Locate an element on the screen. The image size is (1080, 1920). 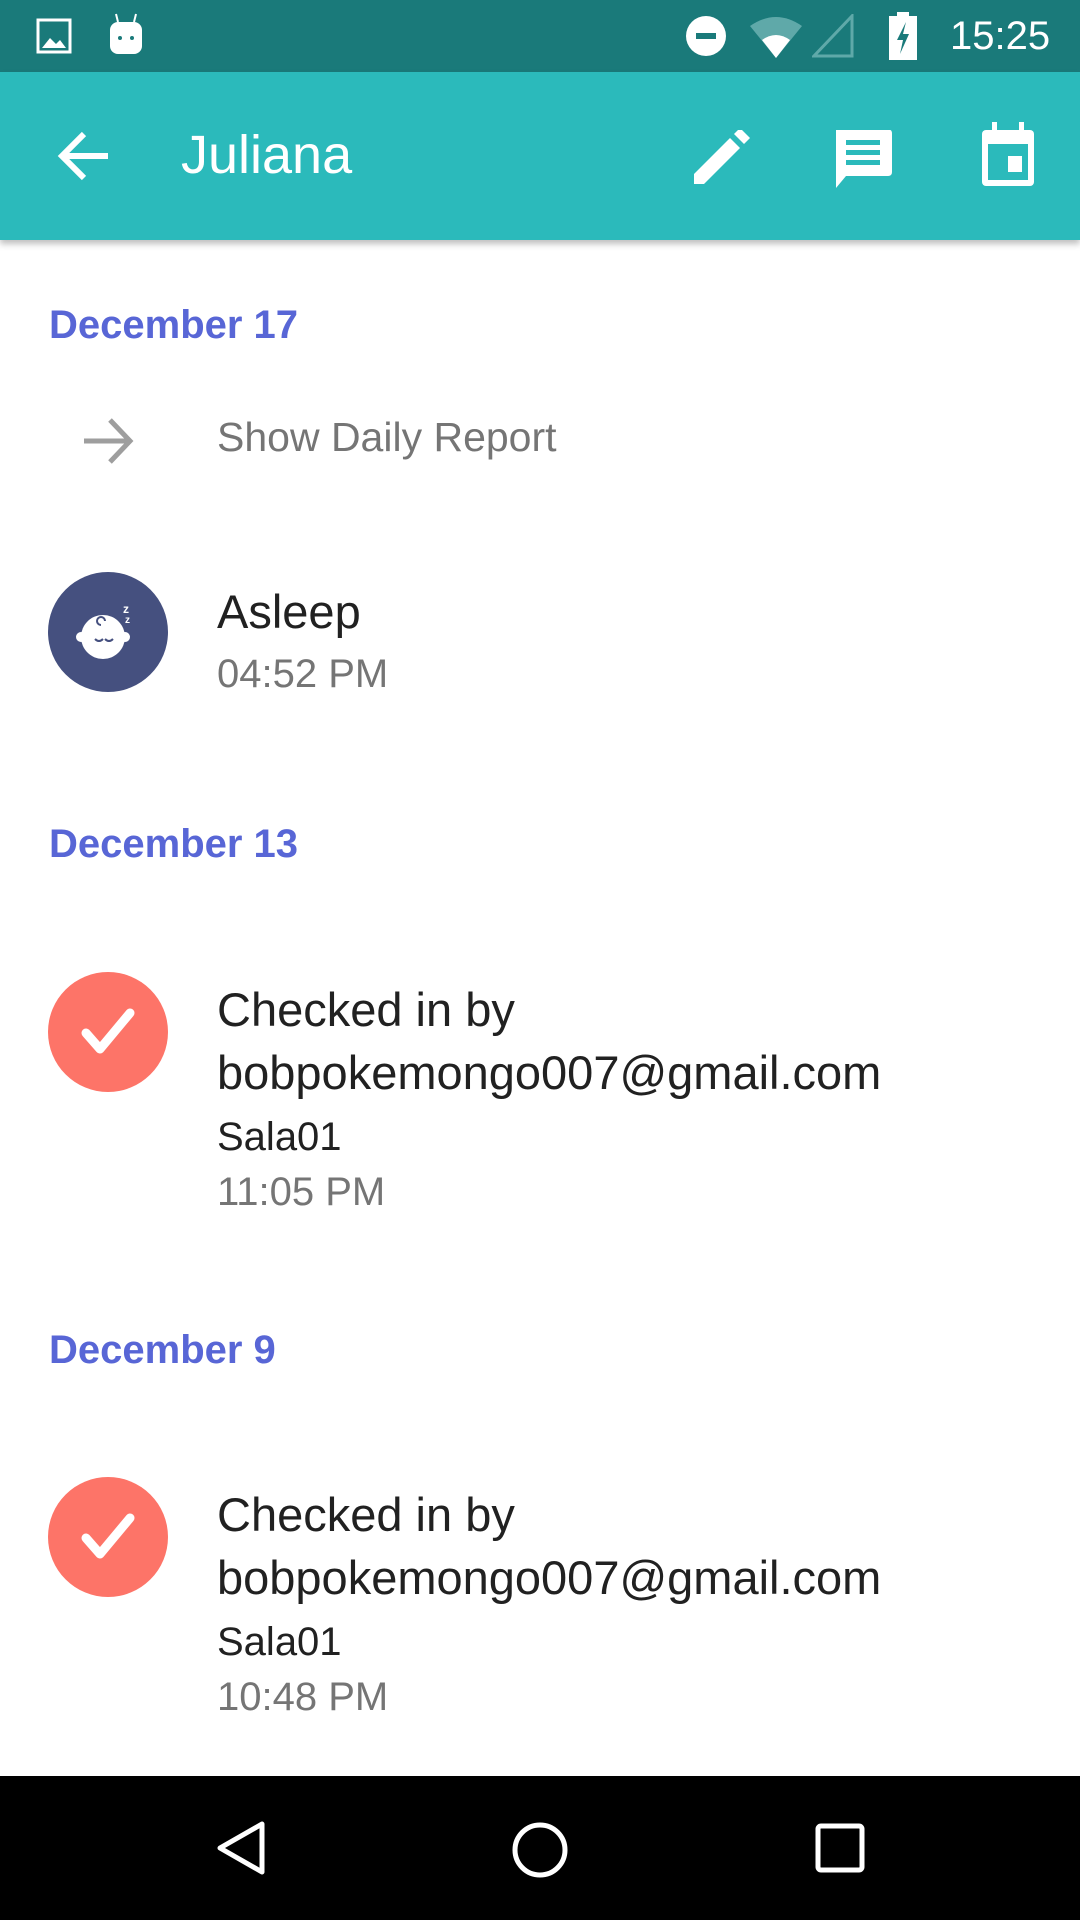
section-header-date: December 13 is located at coordinates (174, 844).